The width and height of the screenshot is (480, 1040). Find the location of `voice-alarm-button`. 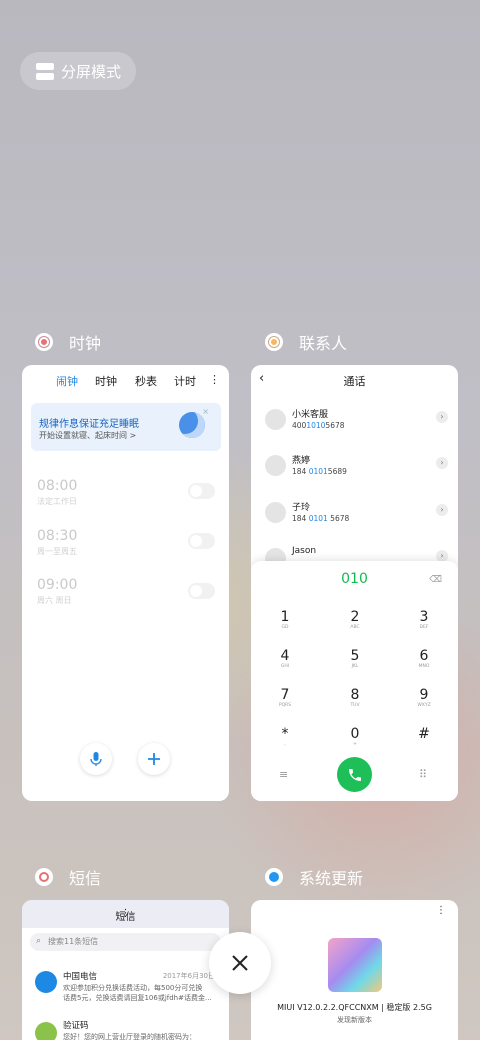

voice-alarm-button is located at coordinates (96, 759).